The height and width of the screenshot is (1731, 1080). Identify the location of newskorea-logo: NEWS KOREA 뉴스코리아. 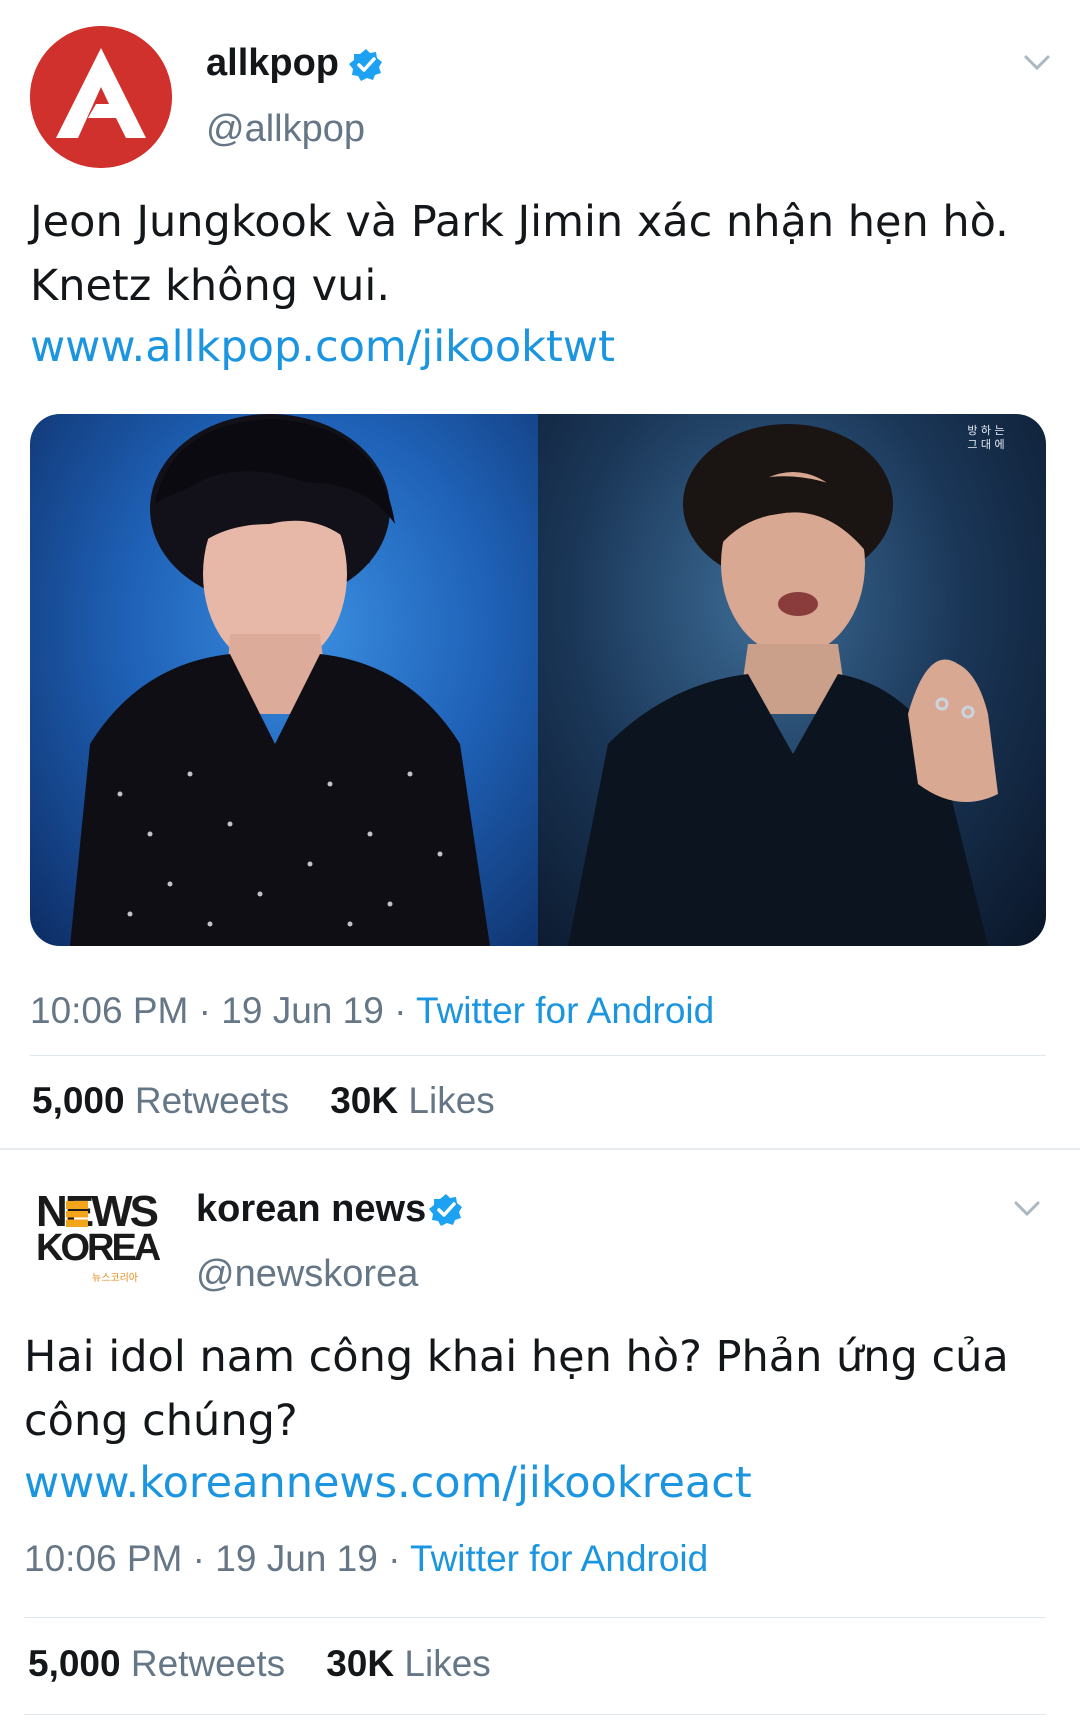
(95, 1240).